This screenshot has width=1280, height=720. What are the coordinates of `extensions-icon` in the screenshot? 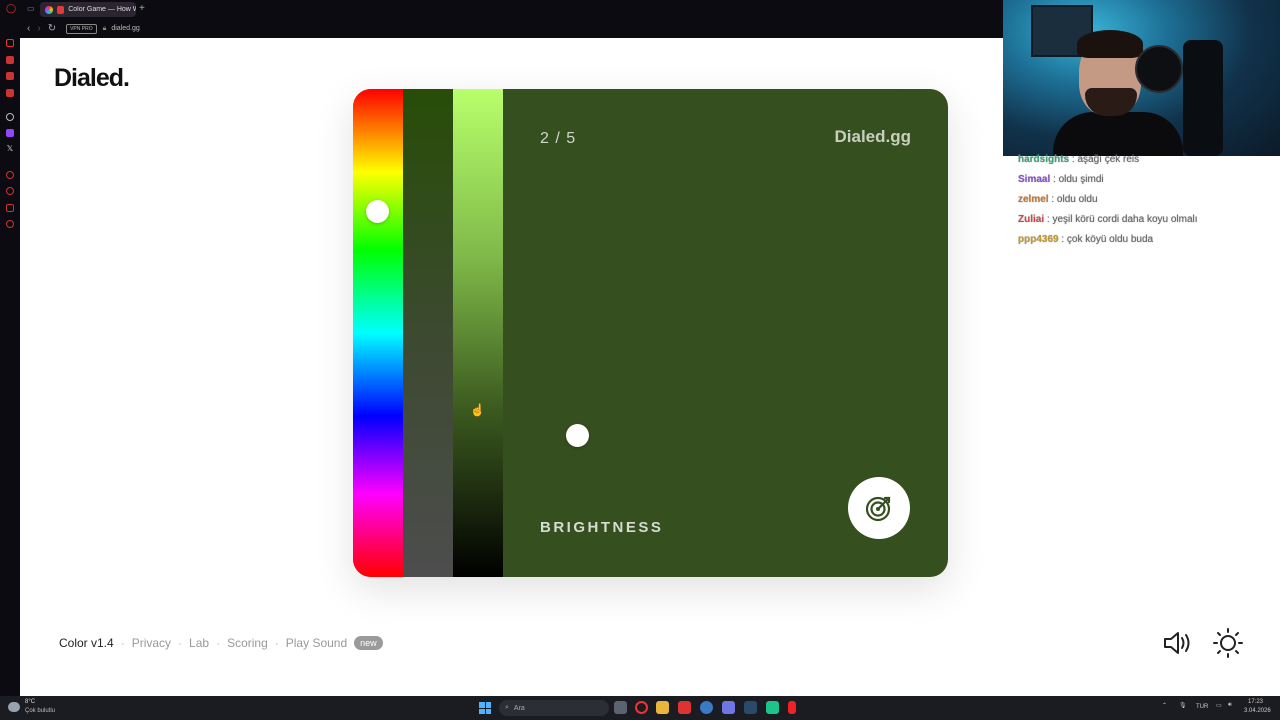 It's located at (10, 224).